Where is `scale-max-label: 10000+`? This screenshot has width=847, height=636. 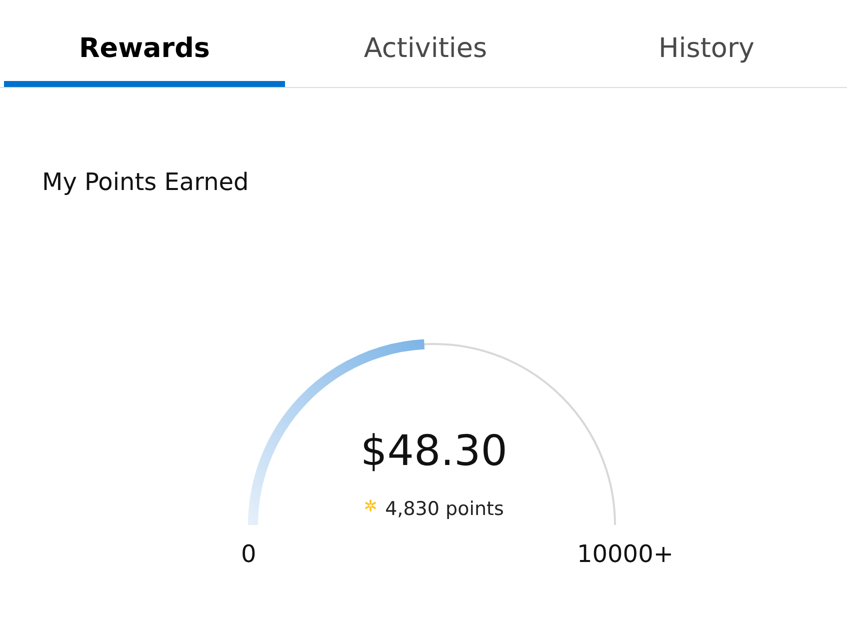 scale-max-label: 10000+ is located at coordinates (625, 554).